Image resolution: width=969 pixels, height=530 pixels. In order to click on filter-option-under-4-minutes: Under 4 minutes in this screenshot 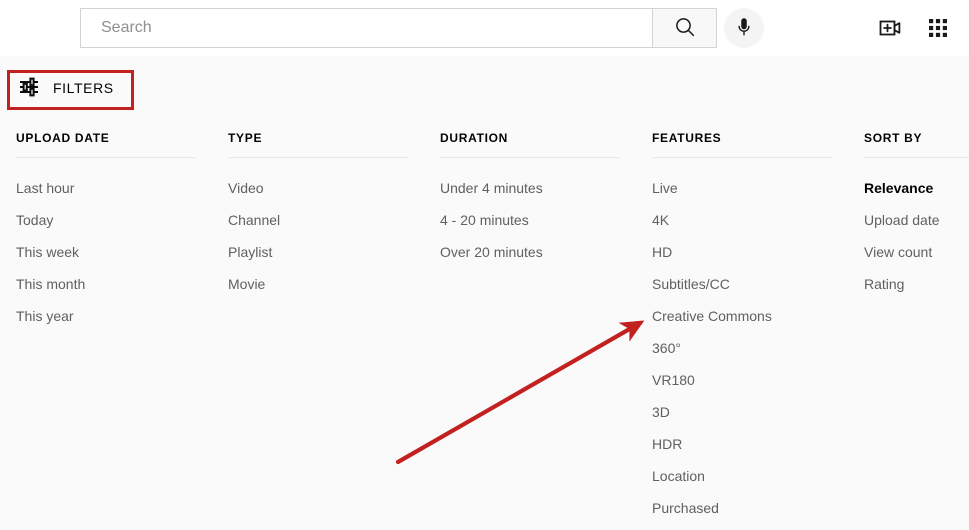, I will do `click(538, 188)`.